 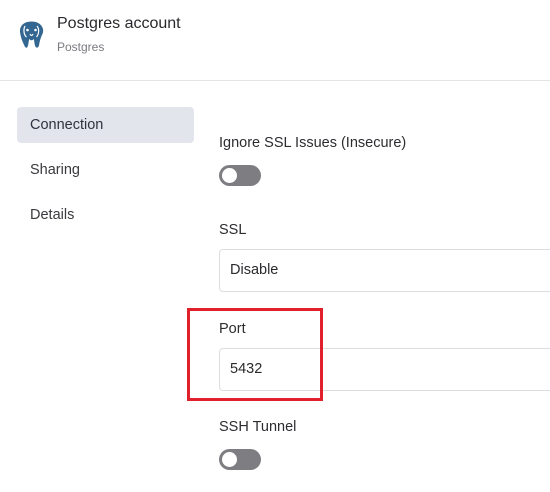 I want to click on account-subtitle: Postgres, so click(x=81, y=47).